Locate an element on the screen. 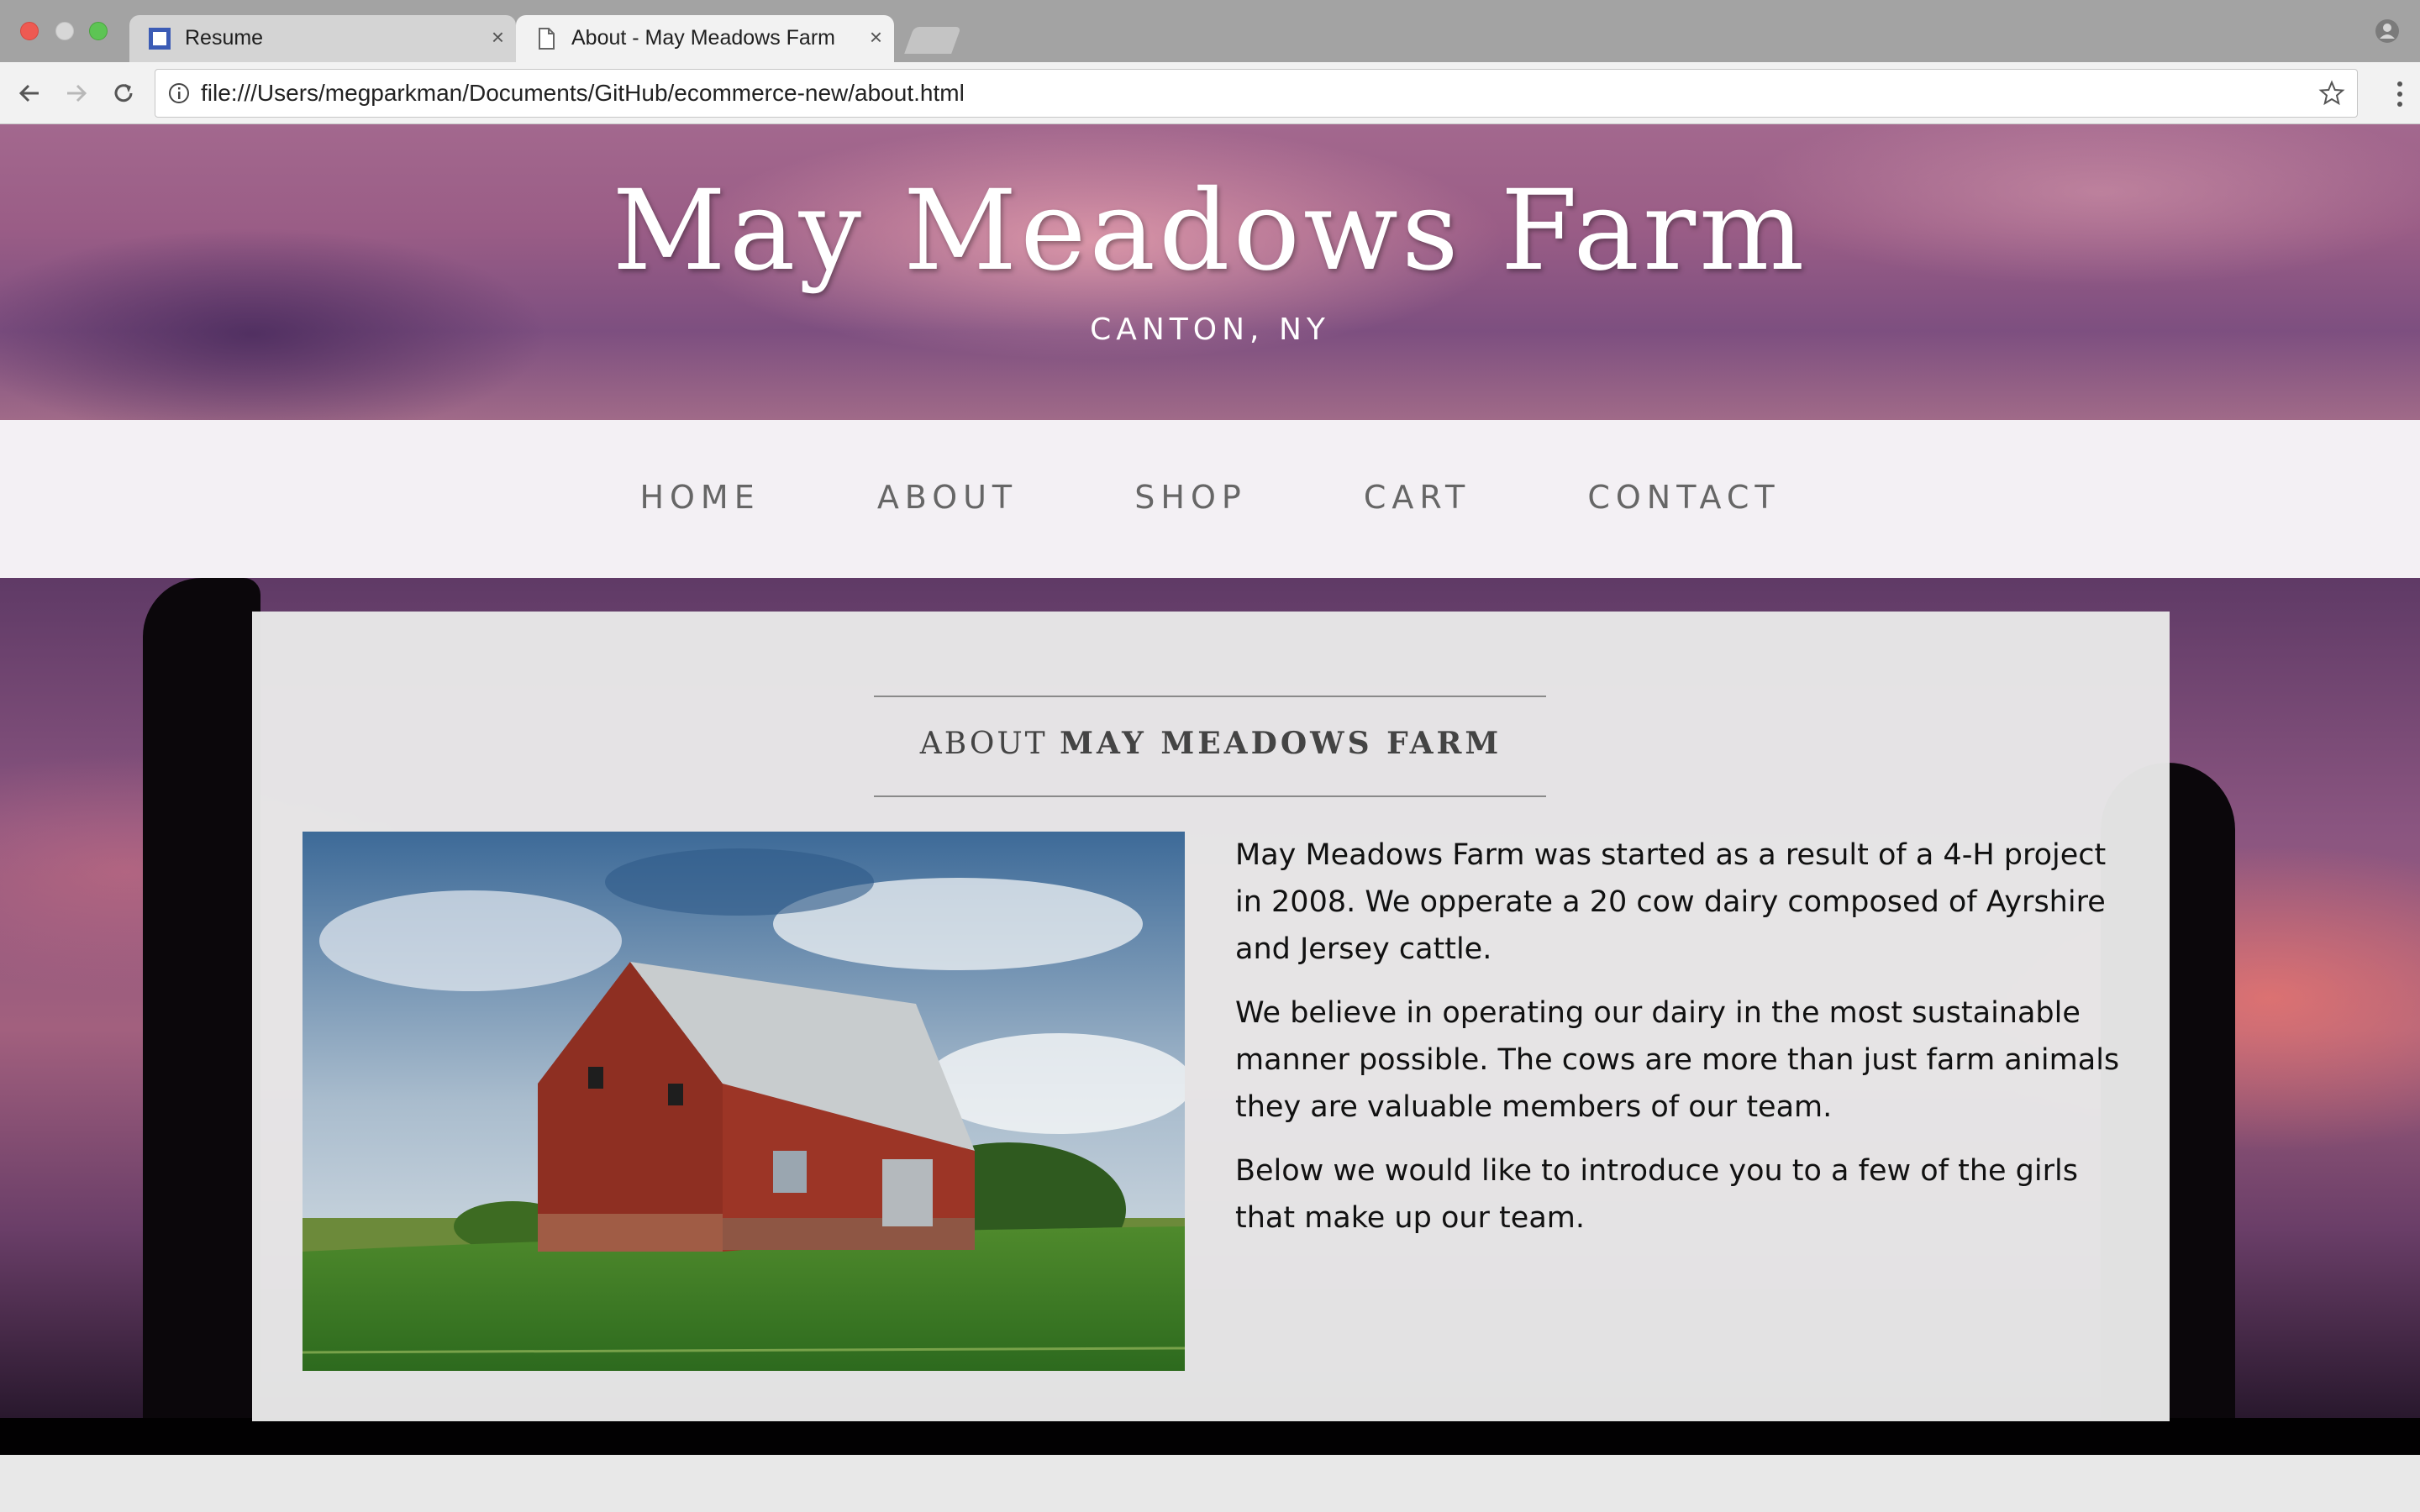  tab-title: About - May Meadows Farm is located at coordinates (703, 38).